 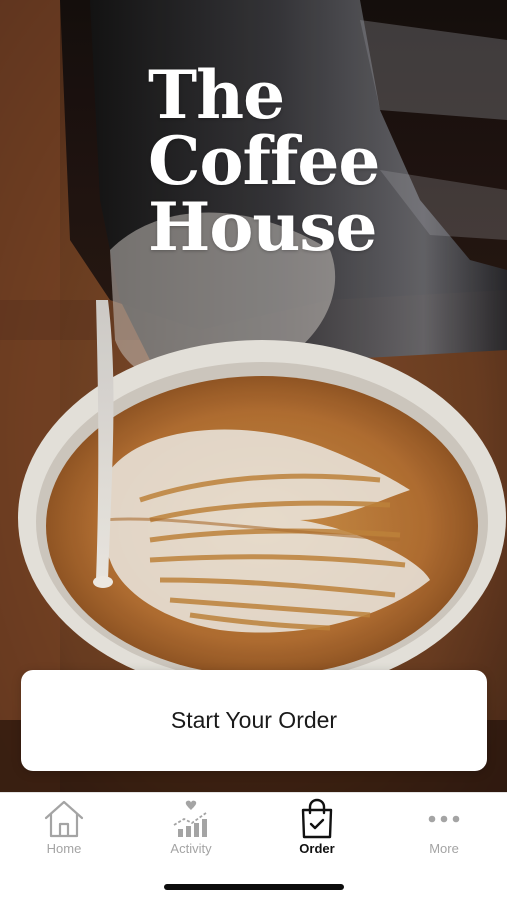 I want to click on home-indicator, so click(x=254, y=887).